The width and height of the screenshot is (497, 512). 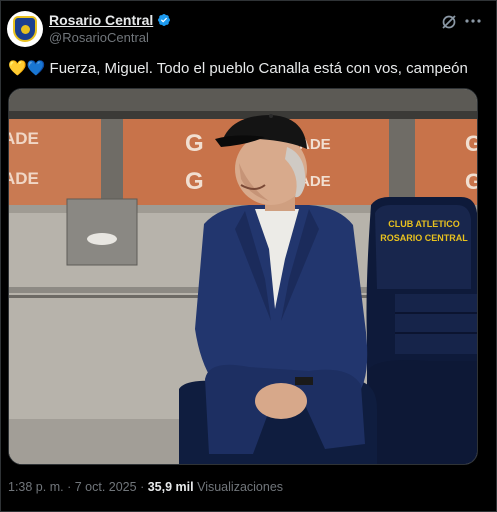 I want to click on views-count: 35,9 mil, so click(x=170, y=487).